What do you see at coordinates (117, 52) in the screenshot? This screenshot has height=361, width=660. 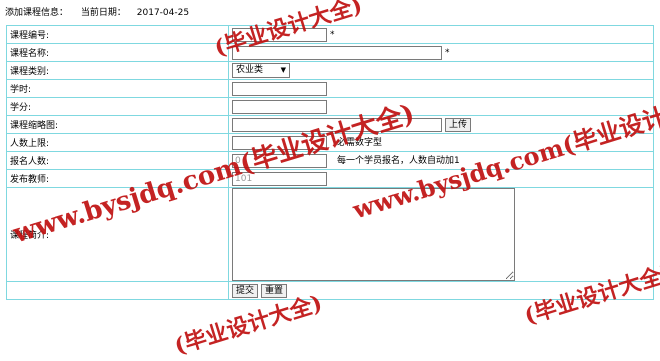 I see `course-name-label: 课程名称:` at bounding box center [117, 52].